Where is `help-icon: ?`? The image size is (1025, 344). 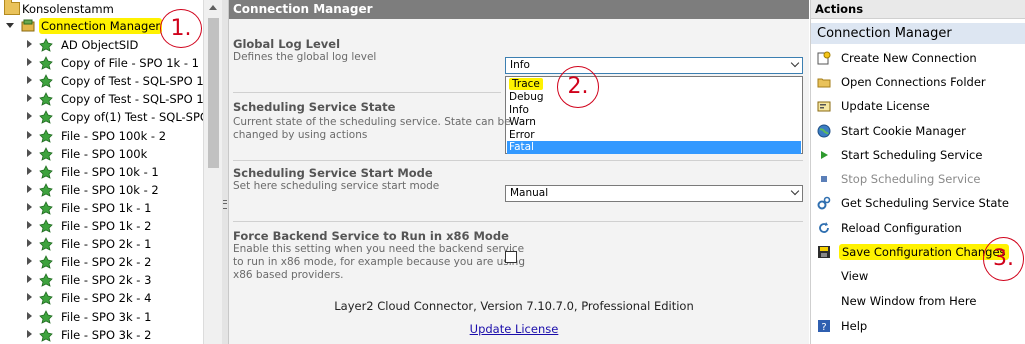
help-icon: ? is located at coordinates (824, 326).